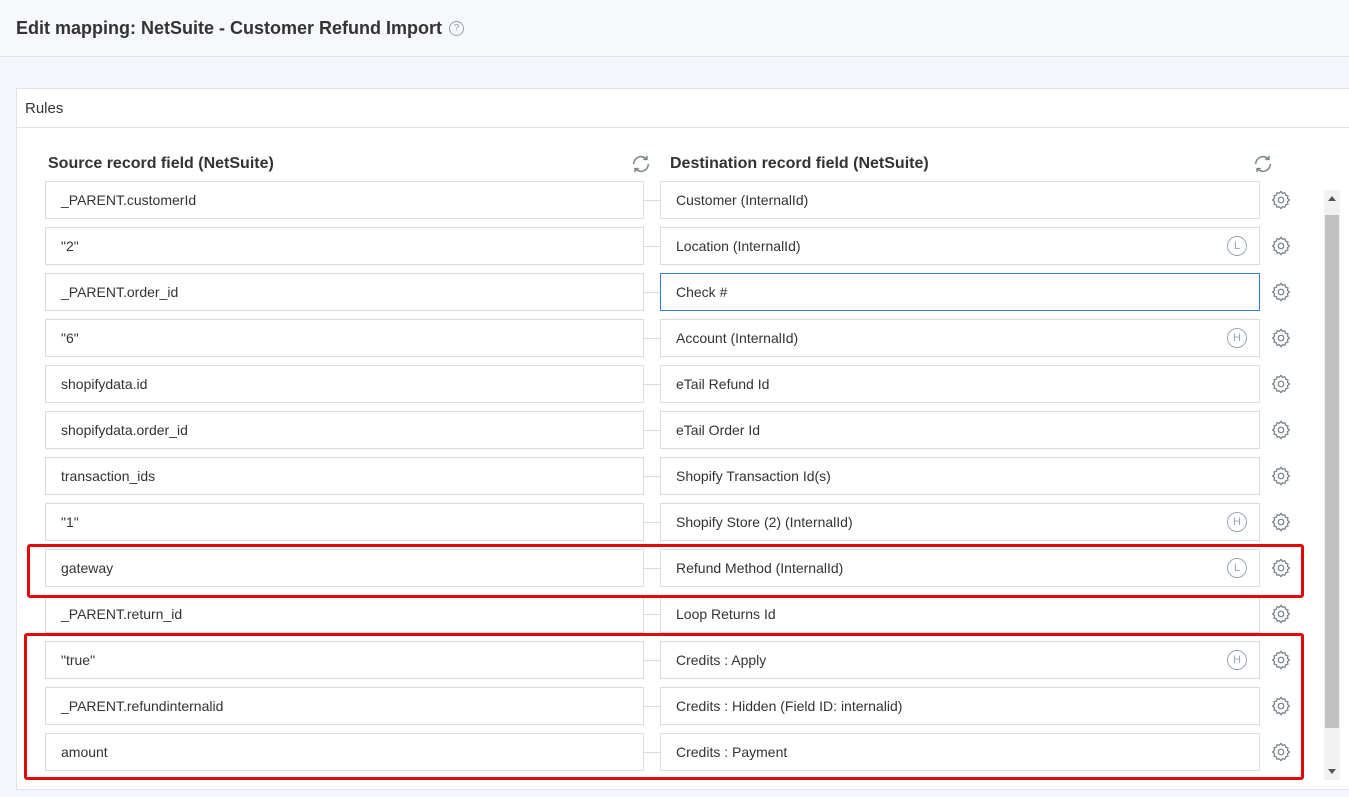  I want to click on rules-scrollbar, so click(1332, 485).